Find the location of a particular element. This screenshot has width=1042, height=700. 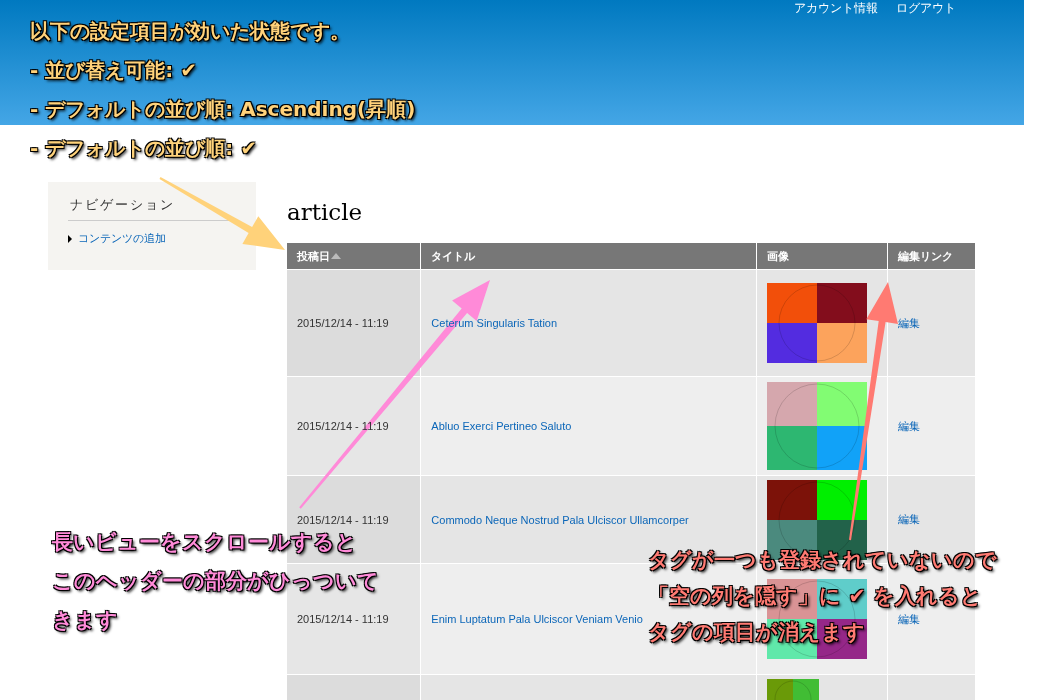

page-title: article is located at coordinates (325, 212).